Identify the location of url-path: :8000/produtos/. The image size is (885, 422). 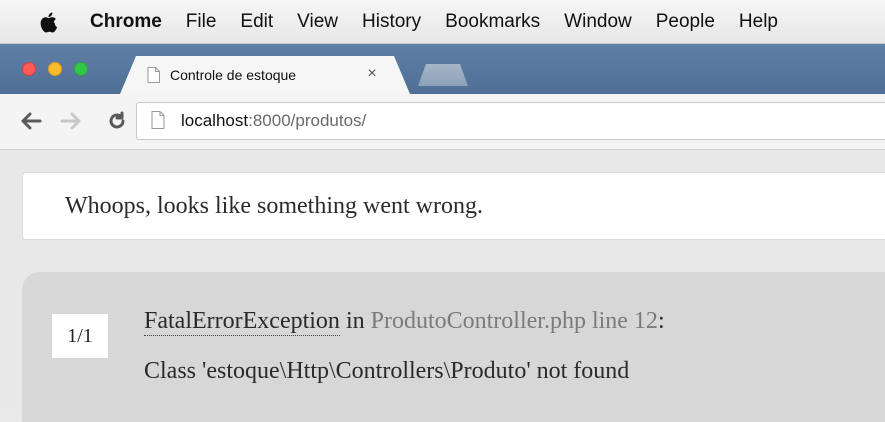
(307, 120).